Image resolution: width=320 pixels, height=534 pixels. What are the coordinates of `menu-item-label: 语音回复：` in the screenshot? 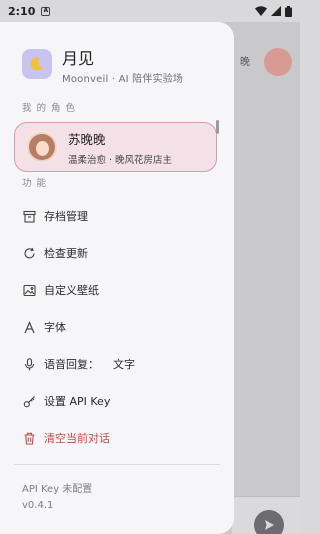 It's located at (71, 364).